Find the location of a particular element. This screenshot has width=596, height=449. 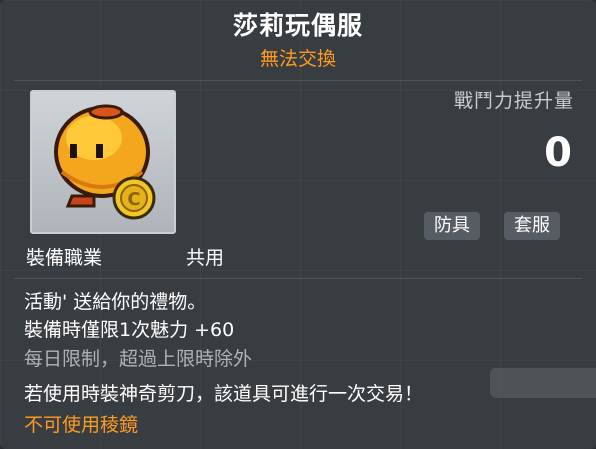

description-line-3: 每日限制，超過上限時除外 is located at coordinates (138, 359).